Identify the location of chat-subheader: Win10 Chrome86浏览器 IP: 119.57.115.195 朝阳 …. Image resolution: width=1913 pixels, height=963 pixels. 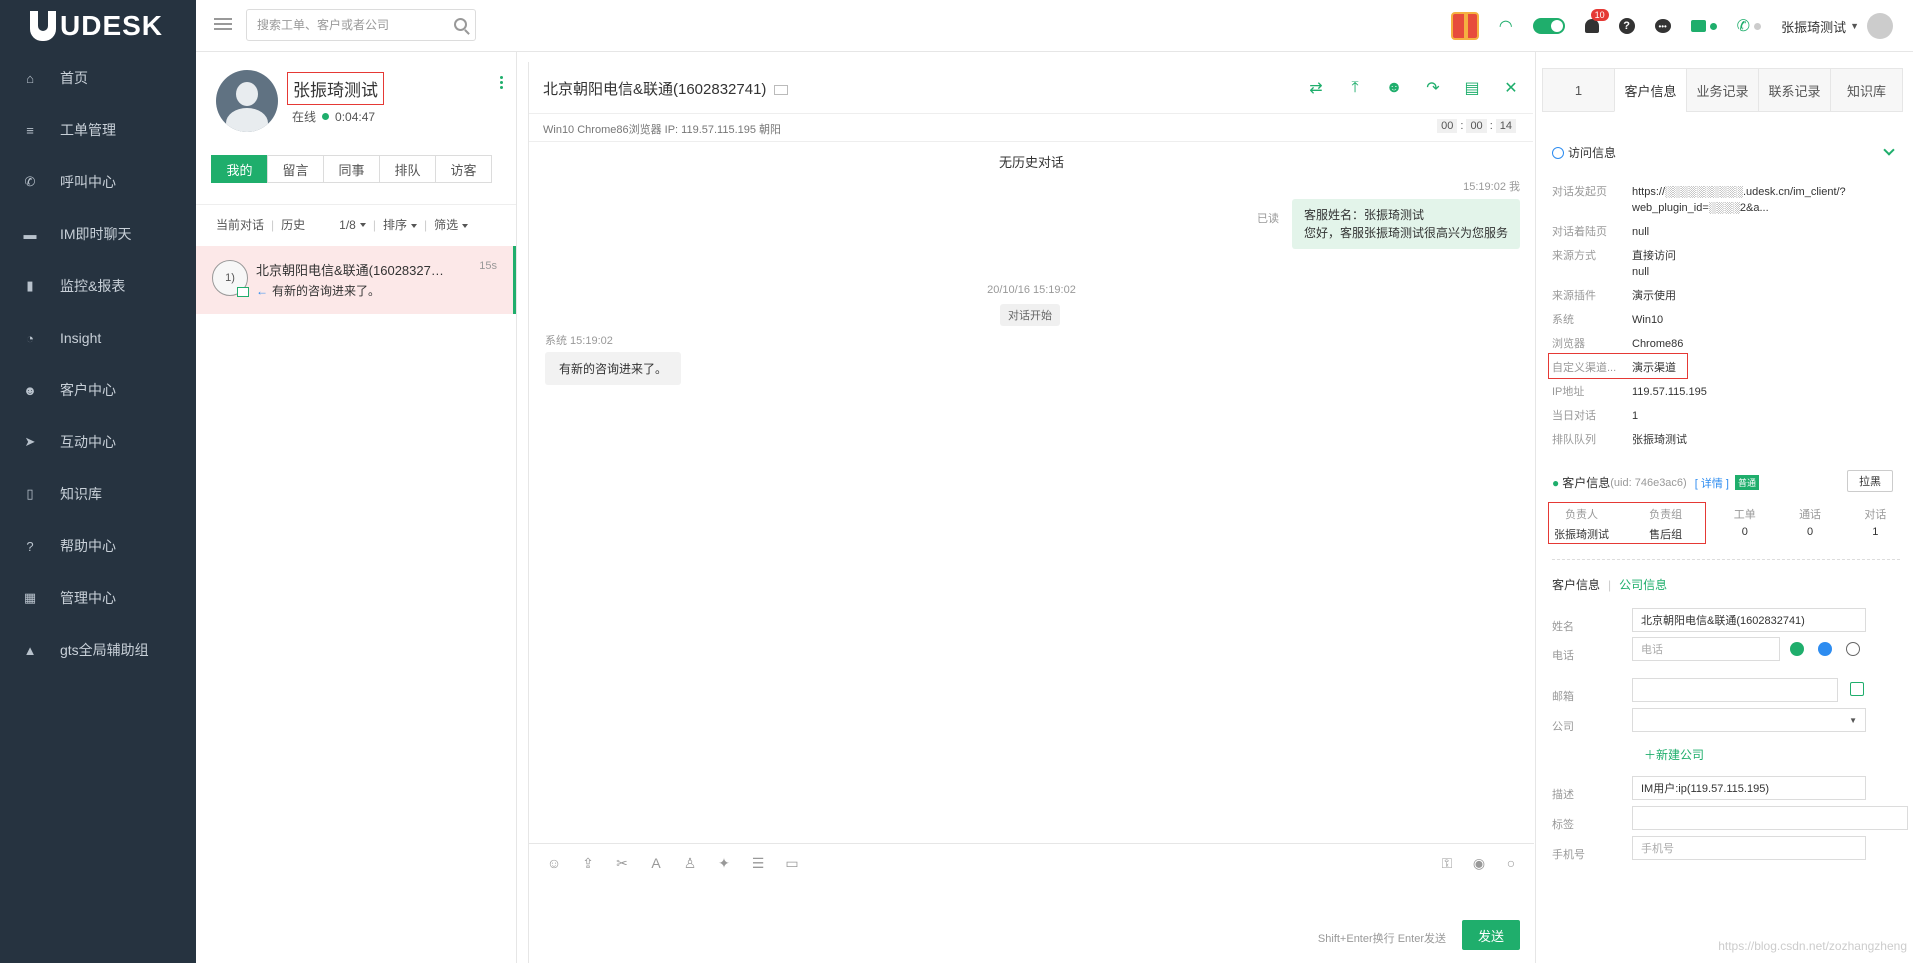
(1031, 128).